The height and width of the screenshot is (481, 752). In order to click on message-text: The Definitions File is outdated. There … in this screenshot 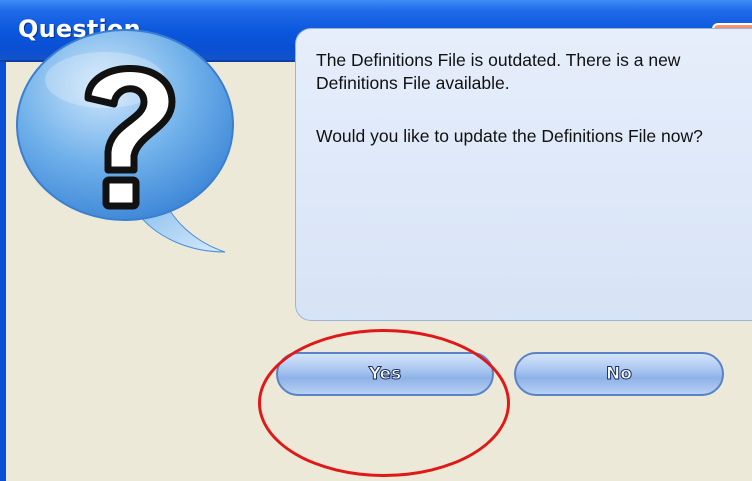, I will do `click(498, 71)`.